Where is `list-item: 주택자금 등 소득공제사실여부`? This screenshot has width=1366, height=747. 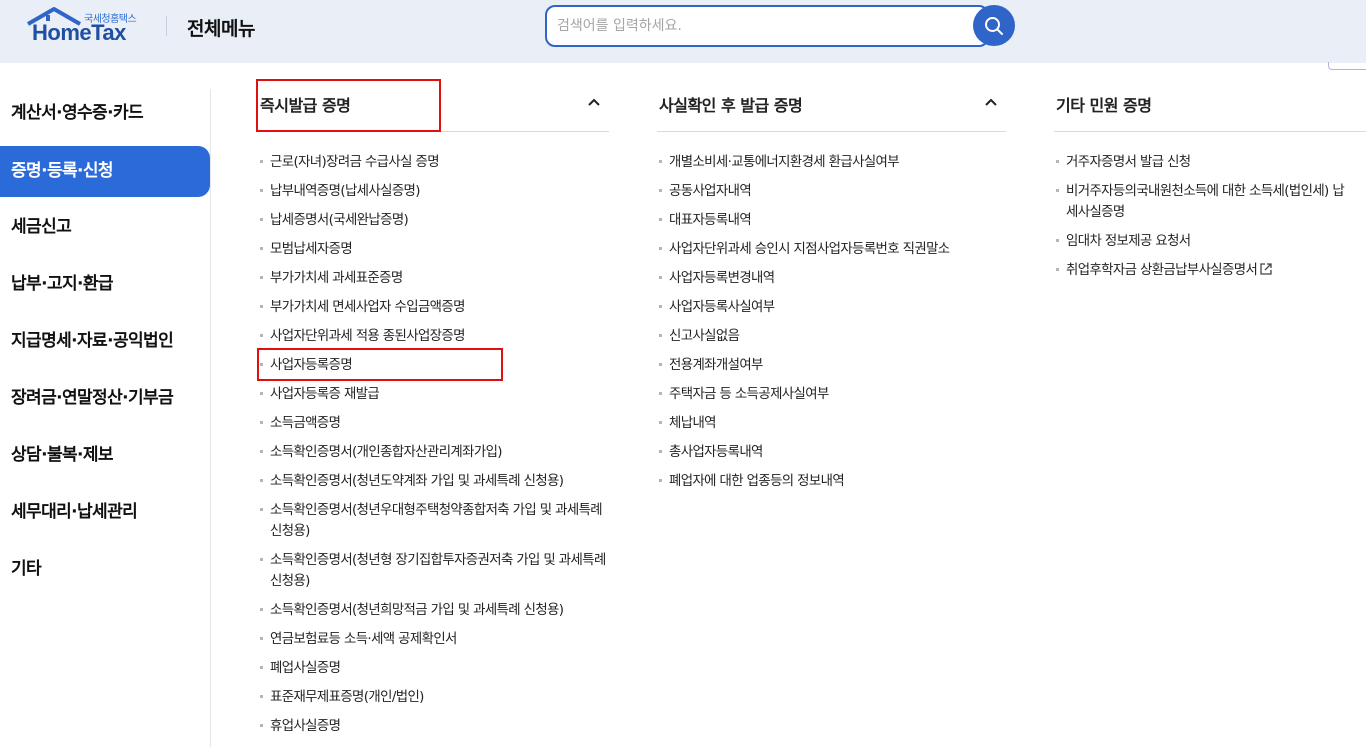 list-item: 주택자금 등 소득공제사실여부 is located at coordinates (831, 394).